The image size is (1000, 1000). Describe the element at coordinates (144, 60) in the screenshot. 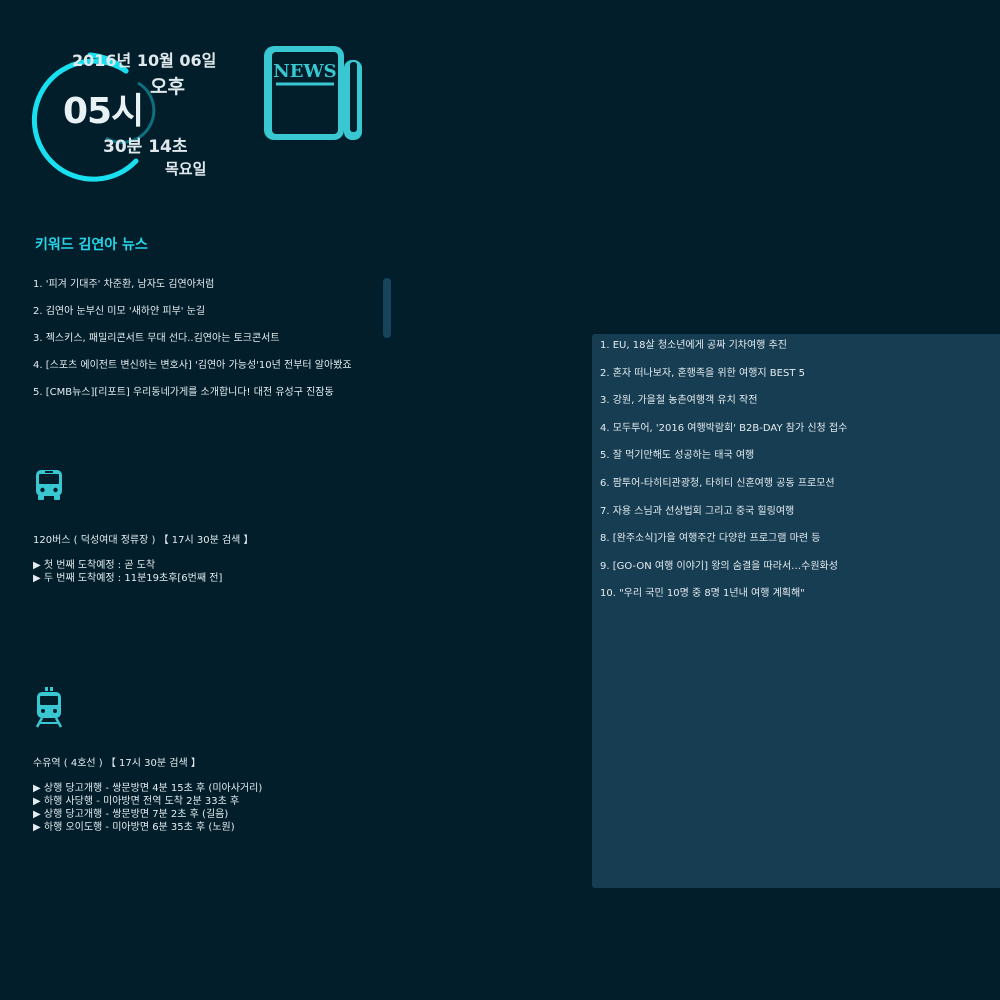

I see `date-text: 2016년 10월 06일` at that location.